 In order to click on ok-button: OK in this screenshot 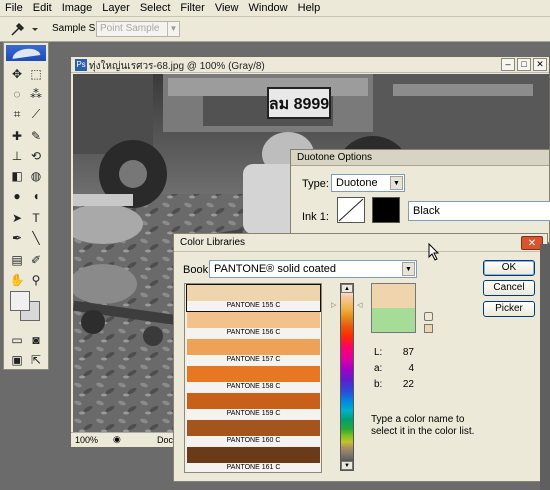, I will do `click(509, 268)`.